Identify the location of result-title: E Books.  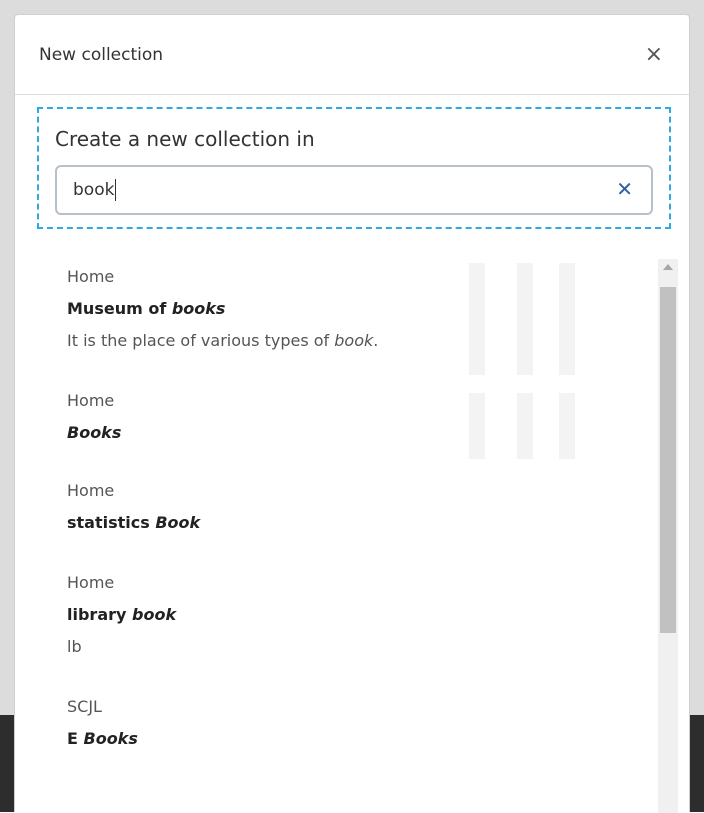
(102, 738).